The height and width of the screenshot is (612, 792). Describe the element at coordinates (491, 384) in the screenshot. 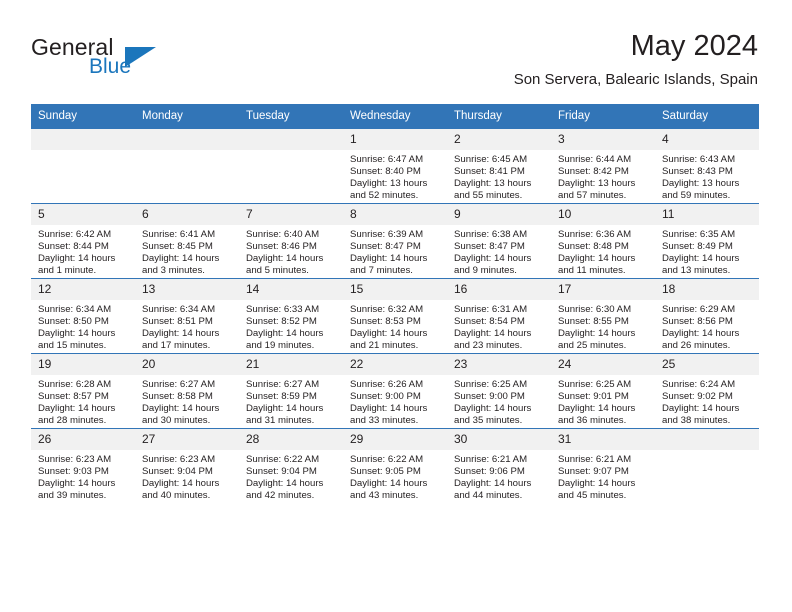

I see `sunrise-text: Sunrise: 6:25 AM` at that location.